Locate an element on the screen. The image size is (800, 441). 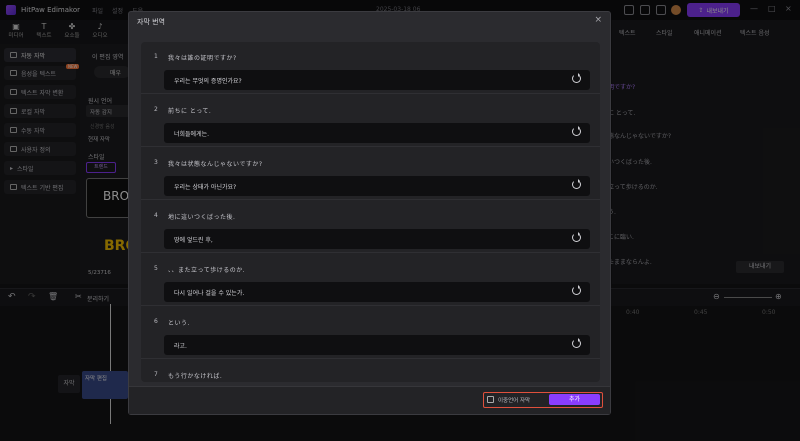
dialog-footer: 이중언어 자막 추가 is located at coordinates (369, 400).